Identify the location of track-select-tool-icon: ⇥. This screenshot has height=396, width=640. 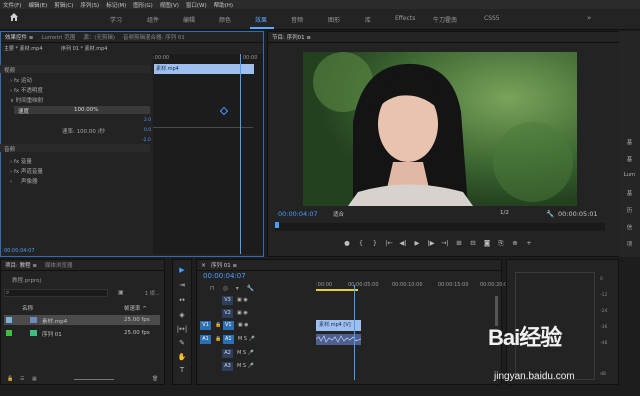
(182, 285).